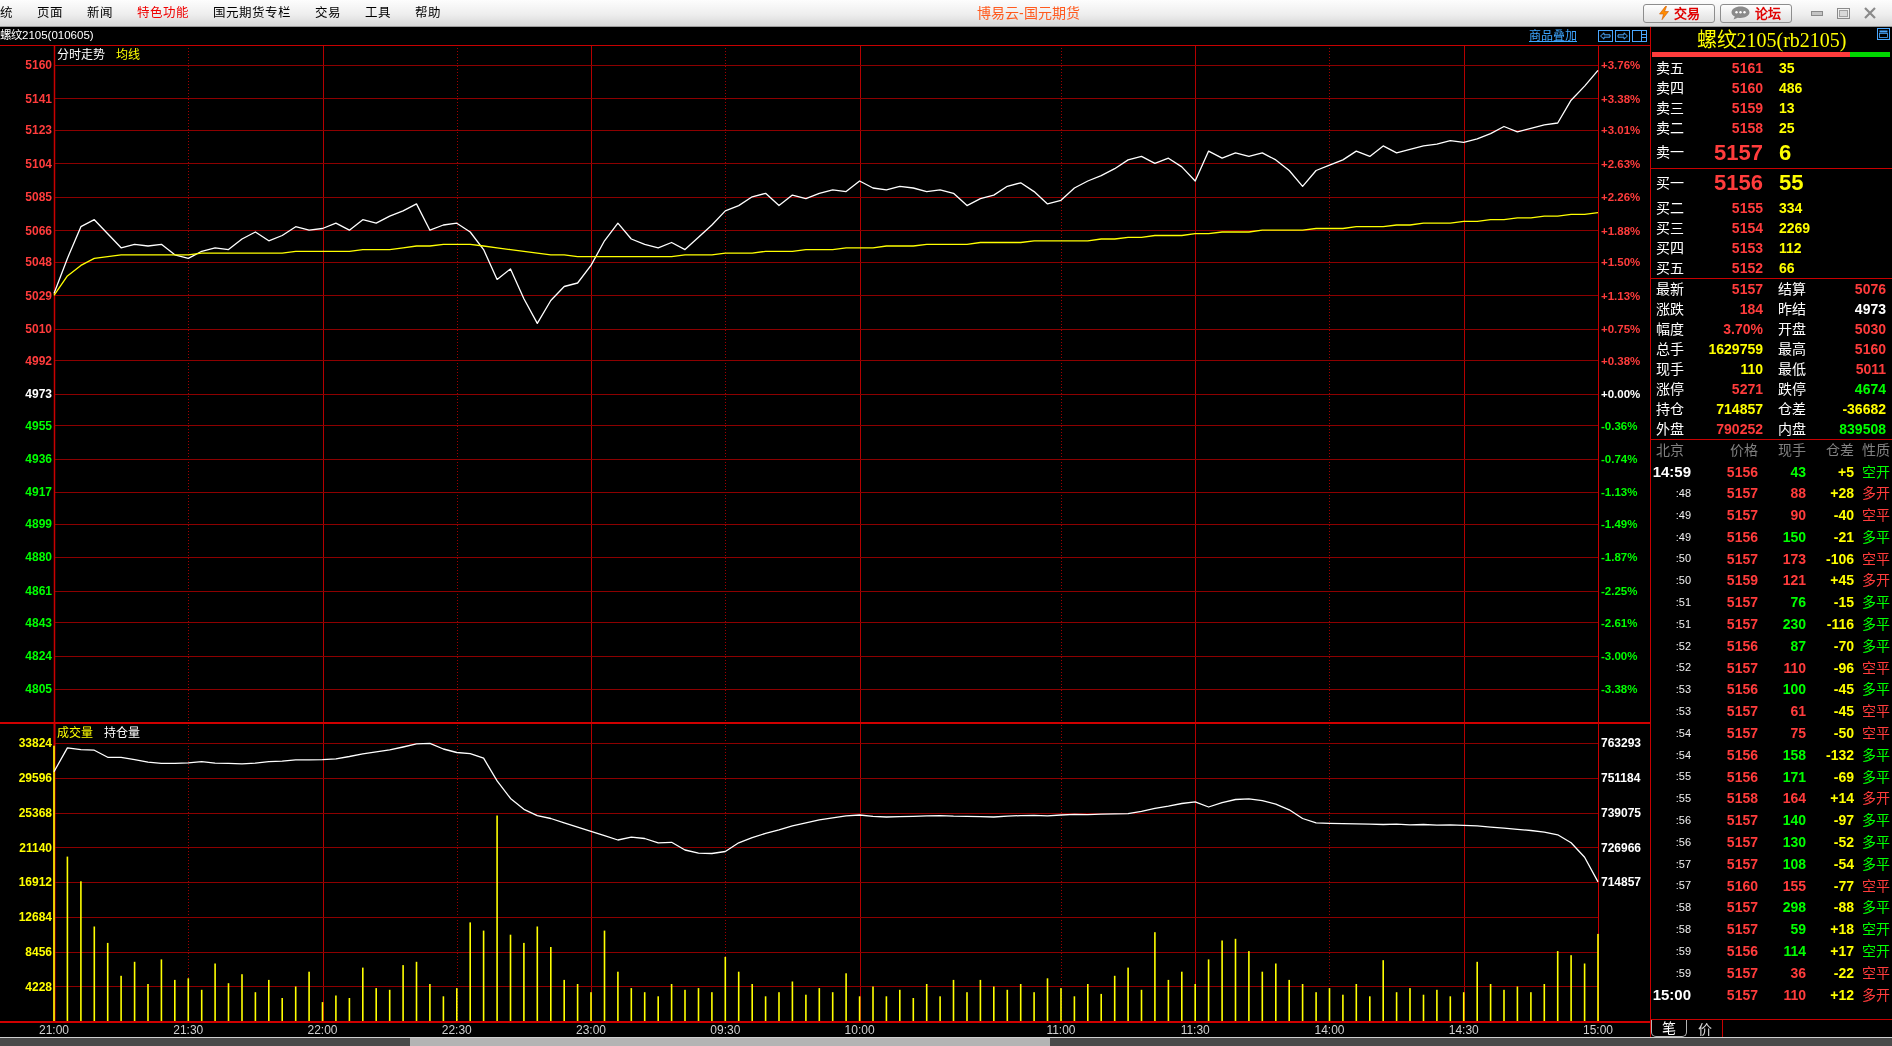 Image resolution: width=1892 pixels, height=1046 pixels. What do you see at coordinates (1683, 799) in the screenshot?
I see `trade-time: :55` at bounding box center [1683, 799].